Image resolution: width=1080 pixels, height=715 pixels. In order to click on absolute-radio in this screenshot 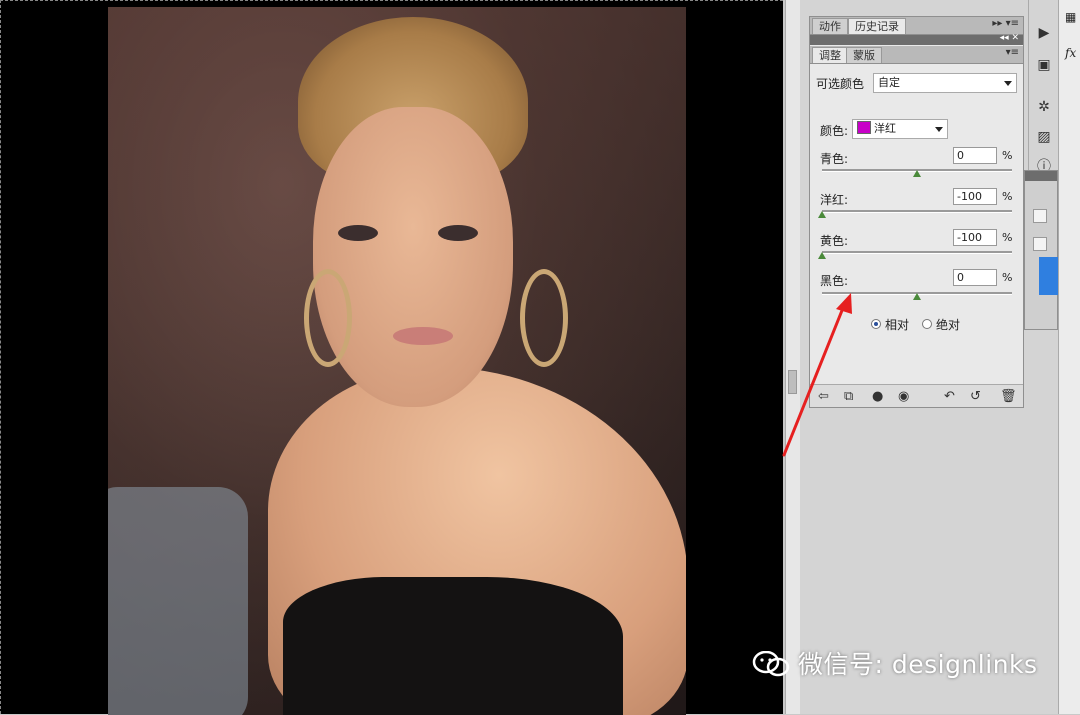, I will do `click(927, 324)`.